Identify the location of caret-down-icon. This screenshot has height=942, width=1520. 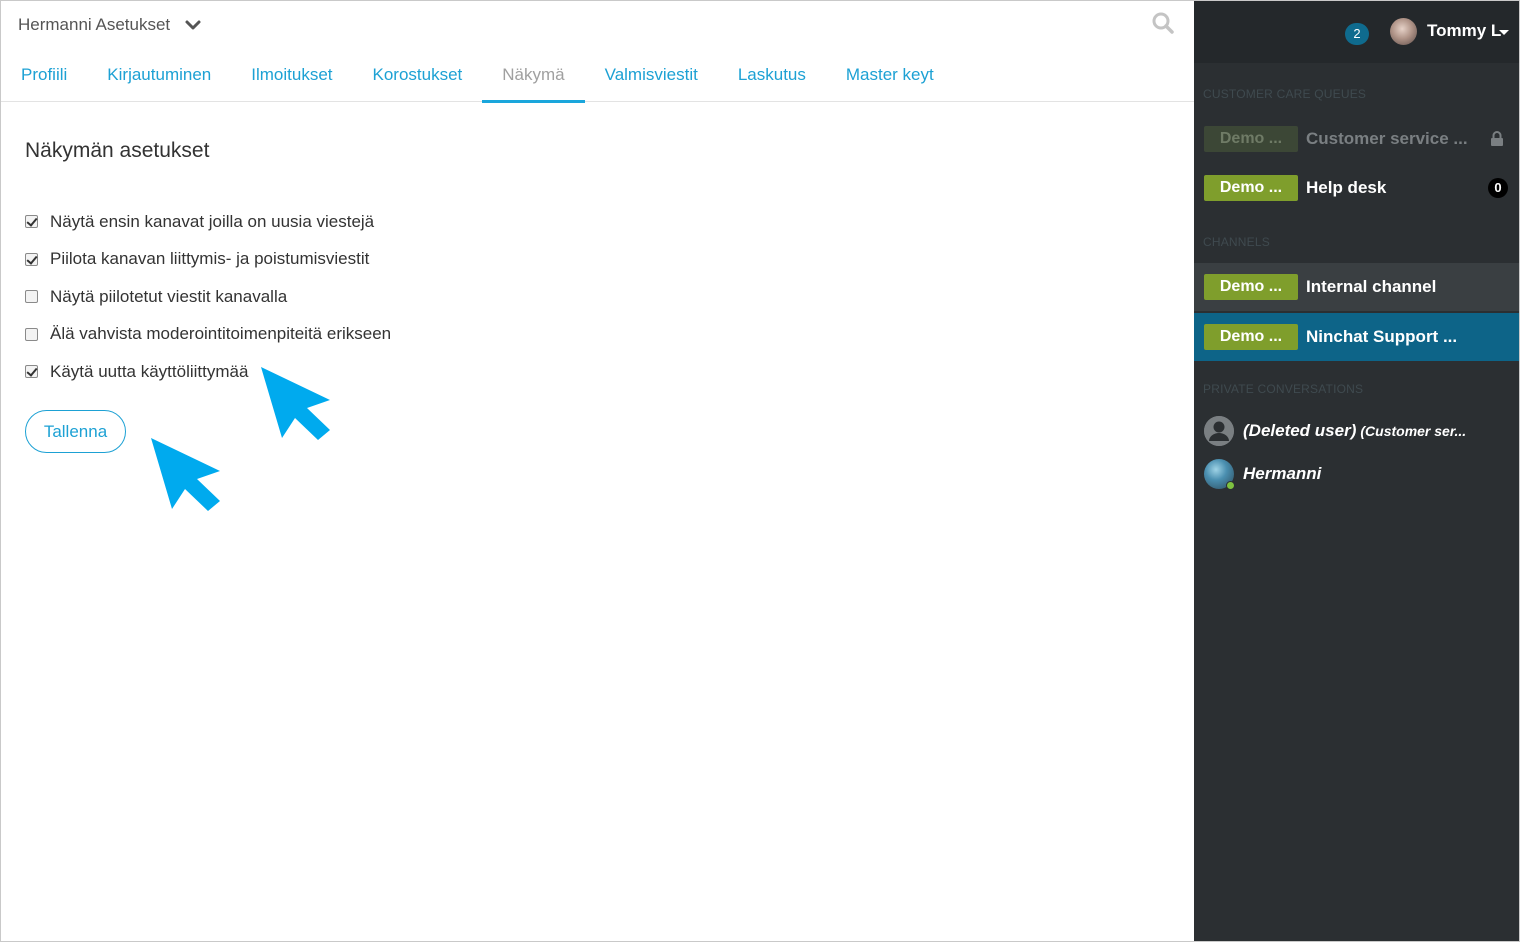
(1504, 32).